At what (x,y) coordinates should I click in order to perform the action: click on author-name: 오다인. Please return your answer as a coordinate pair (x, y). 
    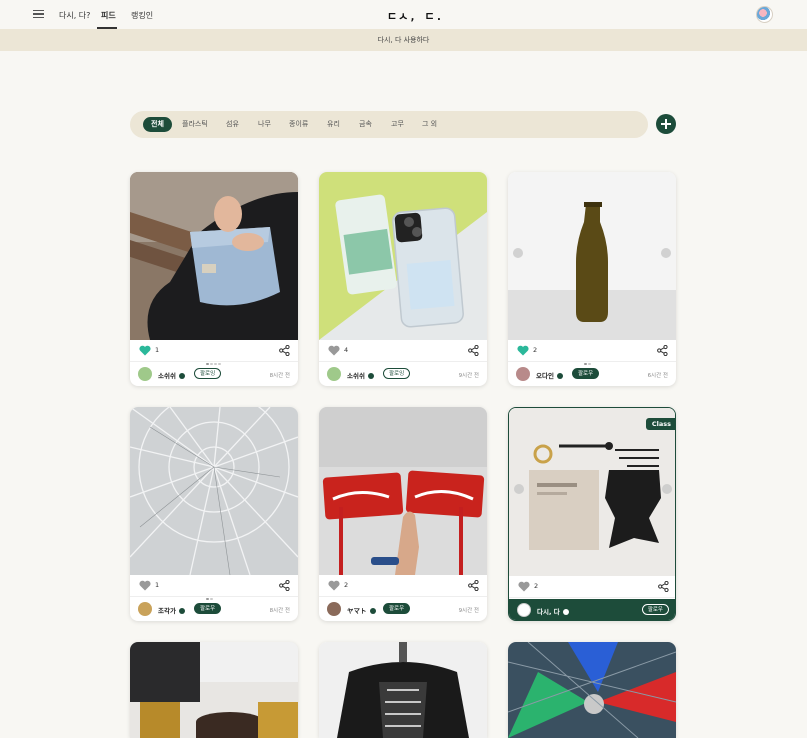
    Looking at the image, I should click on (549, 375).